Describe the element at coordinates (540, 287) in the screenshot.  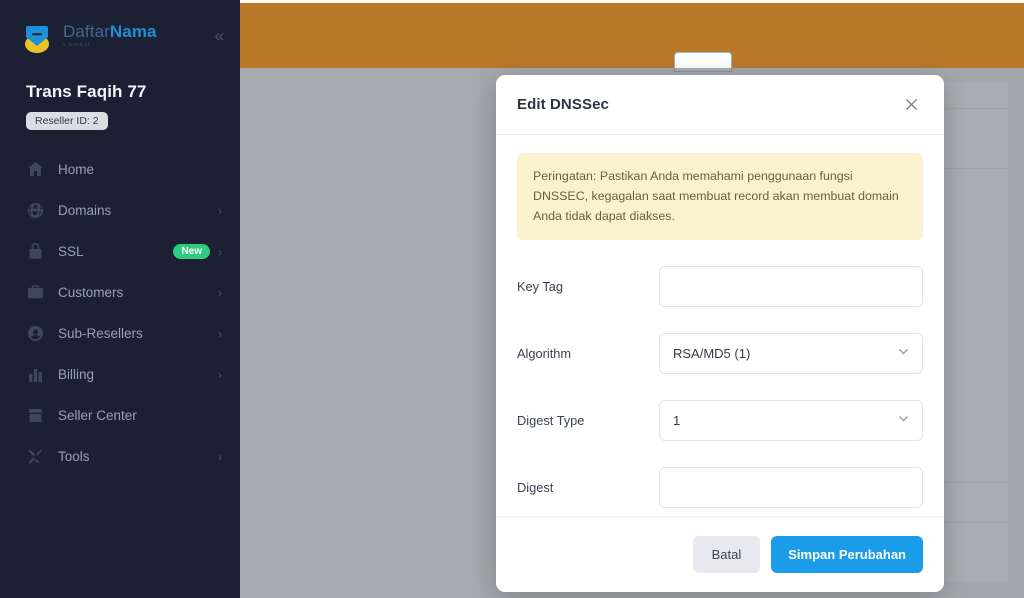
I see `field-label-key-tag: Key Tag` at that location.